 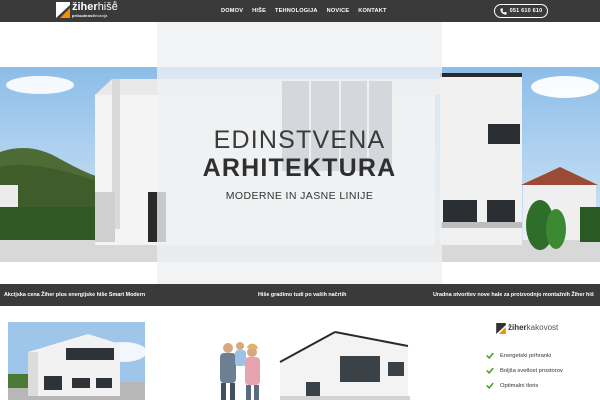 What do you see at coordinates (299, 140) in the screenshot?
I see `hero-title-line1: EDINSTVENA` at bounding box center [299, 140].